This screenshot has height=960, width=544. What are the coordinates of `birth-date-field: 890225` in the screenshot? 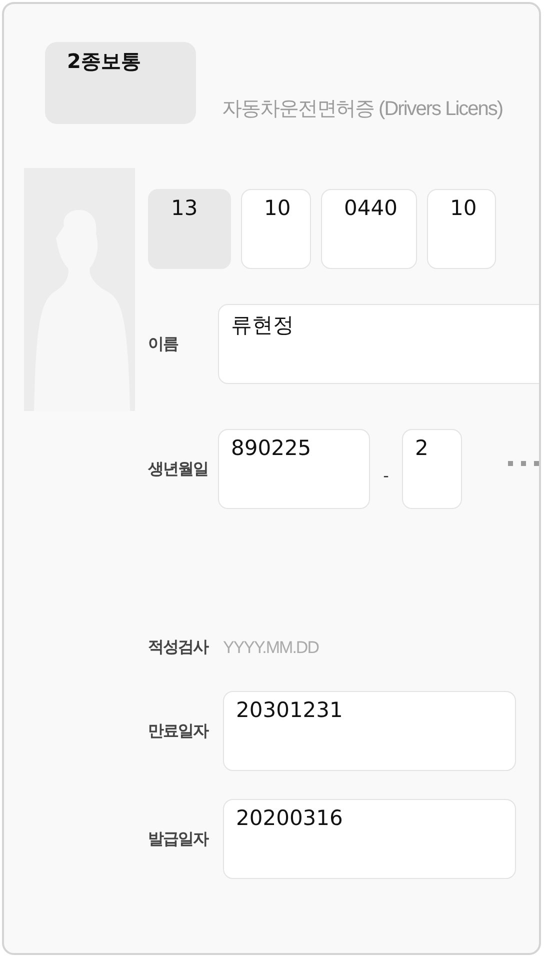 It's located at (294, 469).